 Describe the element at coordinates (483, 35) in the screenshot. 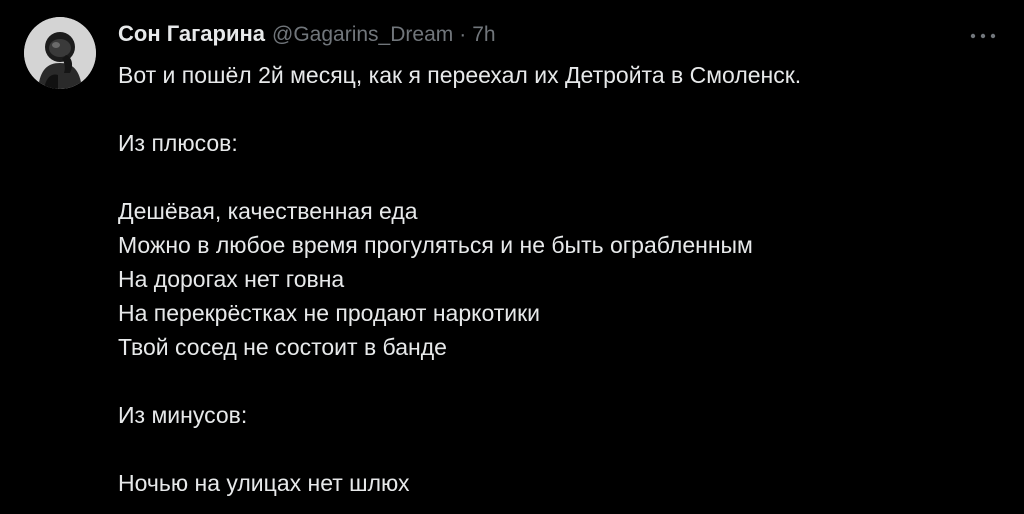

I see `timestamp: 7h` at that location.